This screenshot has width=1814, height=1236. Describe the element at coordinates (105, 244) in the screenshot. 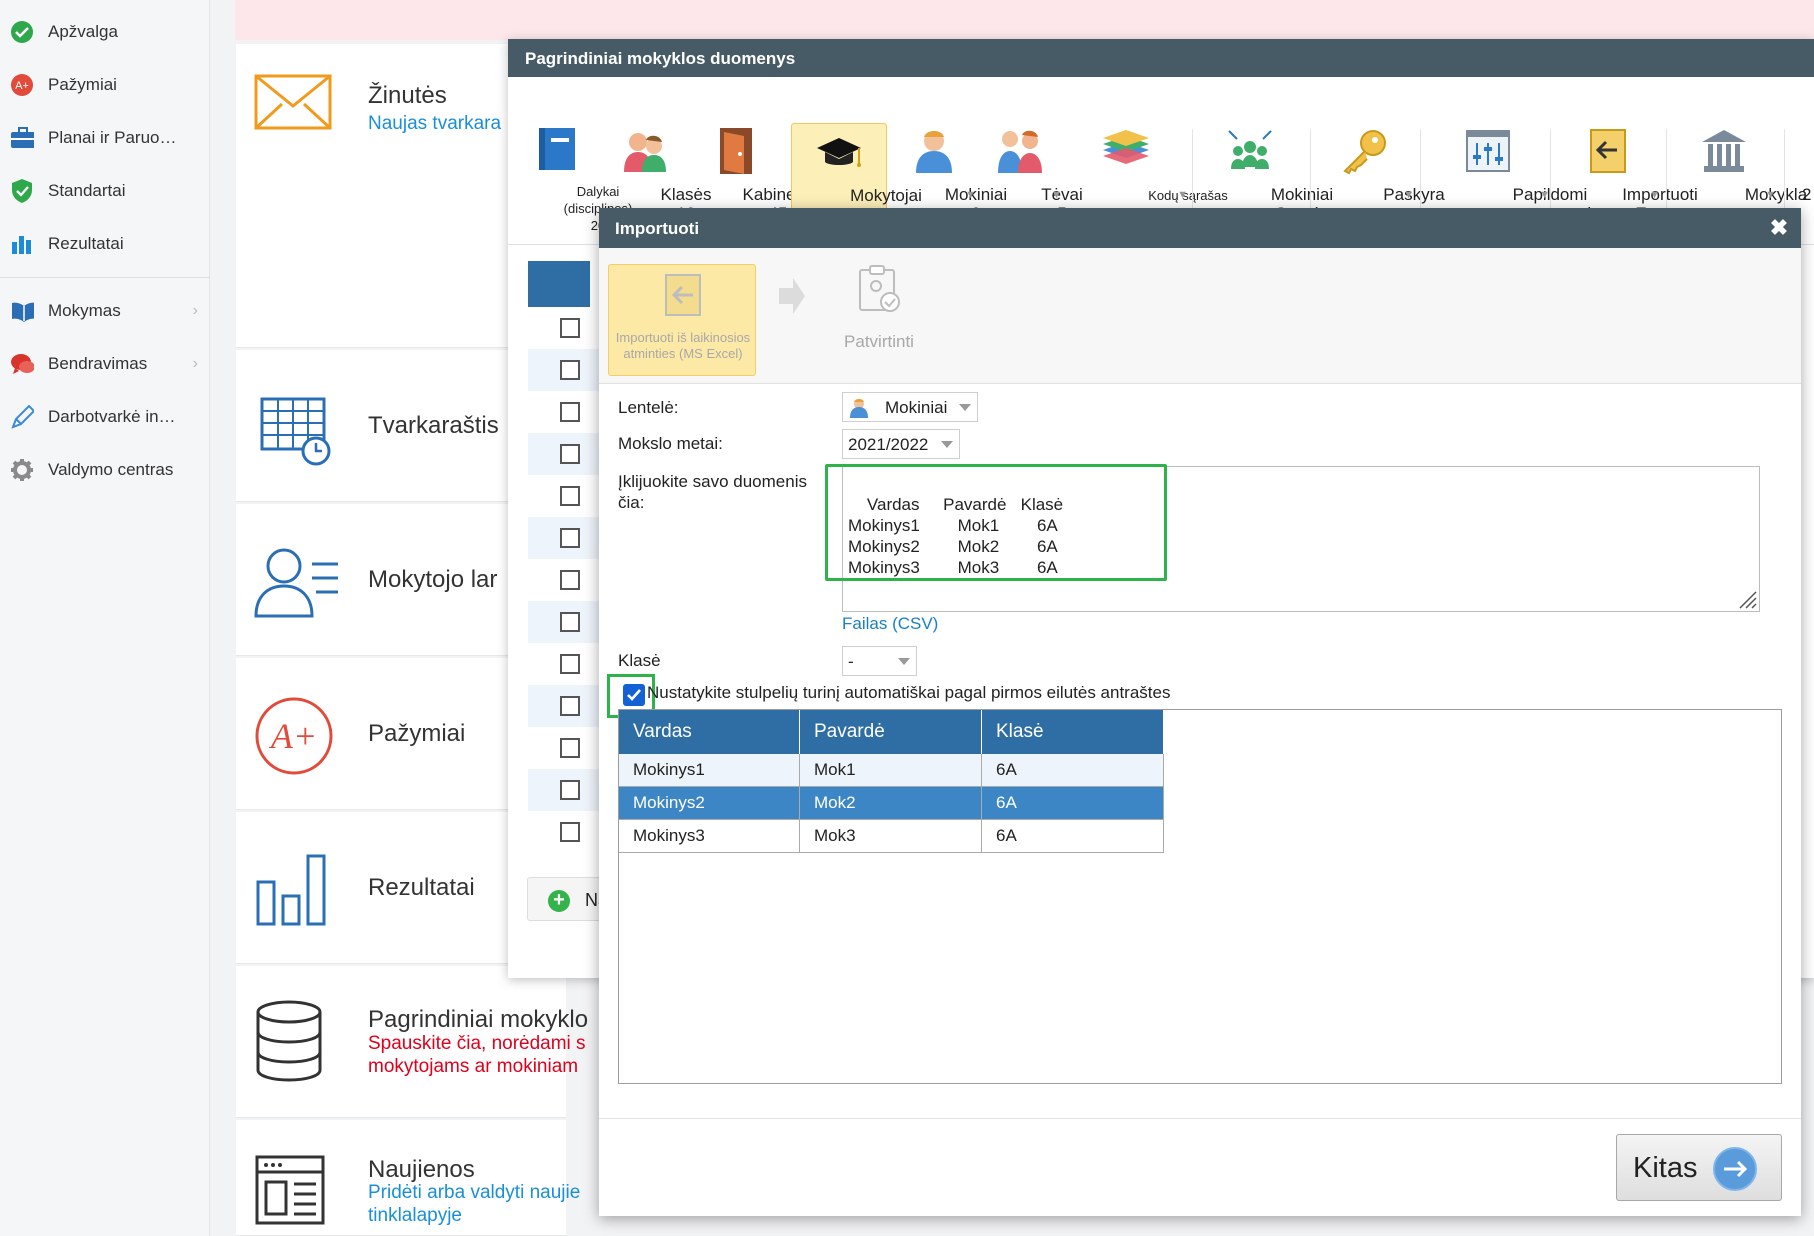

I see `sidebar-item-rezultatai: Rezultatai` at that location.